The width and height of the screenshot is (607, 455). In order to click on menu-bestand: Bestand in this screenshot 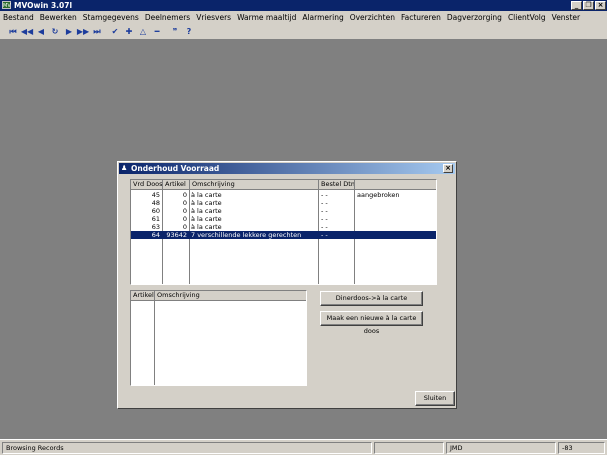, I will do `click(18, 17)`.